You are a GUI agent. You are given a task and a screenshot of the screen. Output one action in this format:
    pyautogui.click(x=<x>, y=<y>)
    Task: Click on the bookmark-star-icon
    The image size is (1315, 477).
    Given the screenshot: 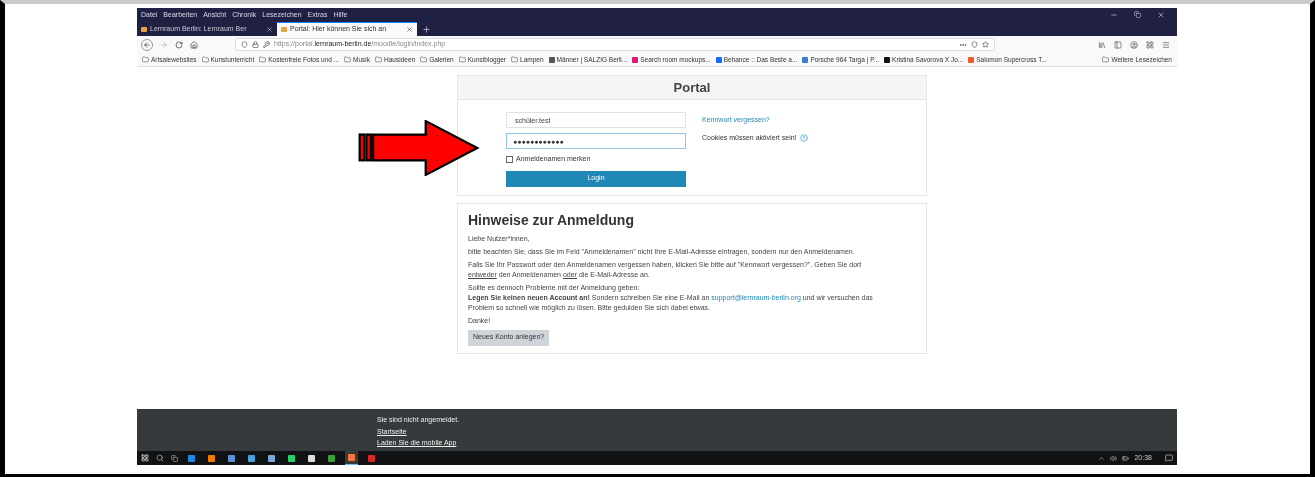 What is the action you would take?
    pyautogui.click(x=985, y=44)
    